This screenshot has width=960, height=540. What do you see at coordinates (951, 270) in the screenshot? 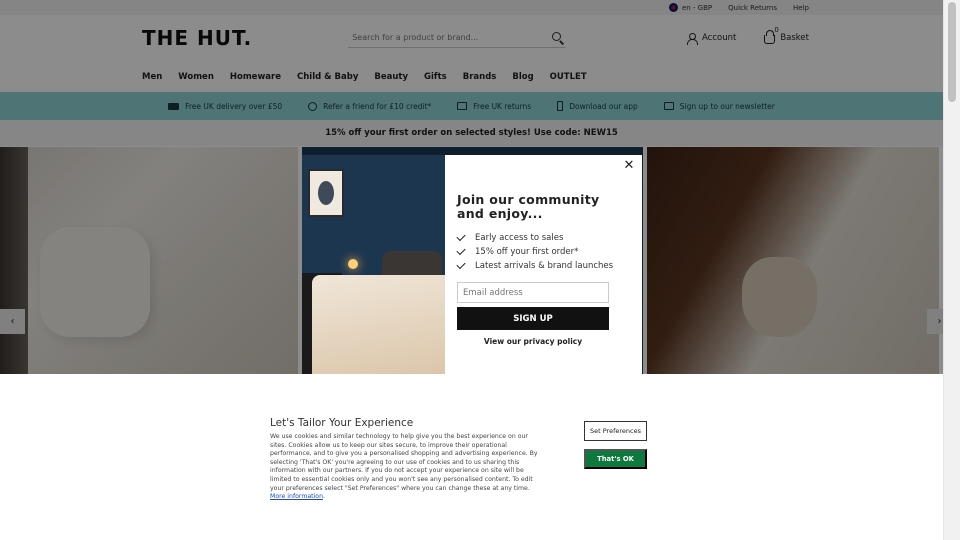
I see `scrollbar` at bounding box center [951, 270].